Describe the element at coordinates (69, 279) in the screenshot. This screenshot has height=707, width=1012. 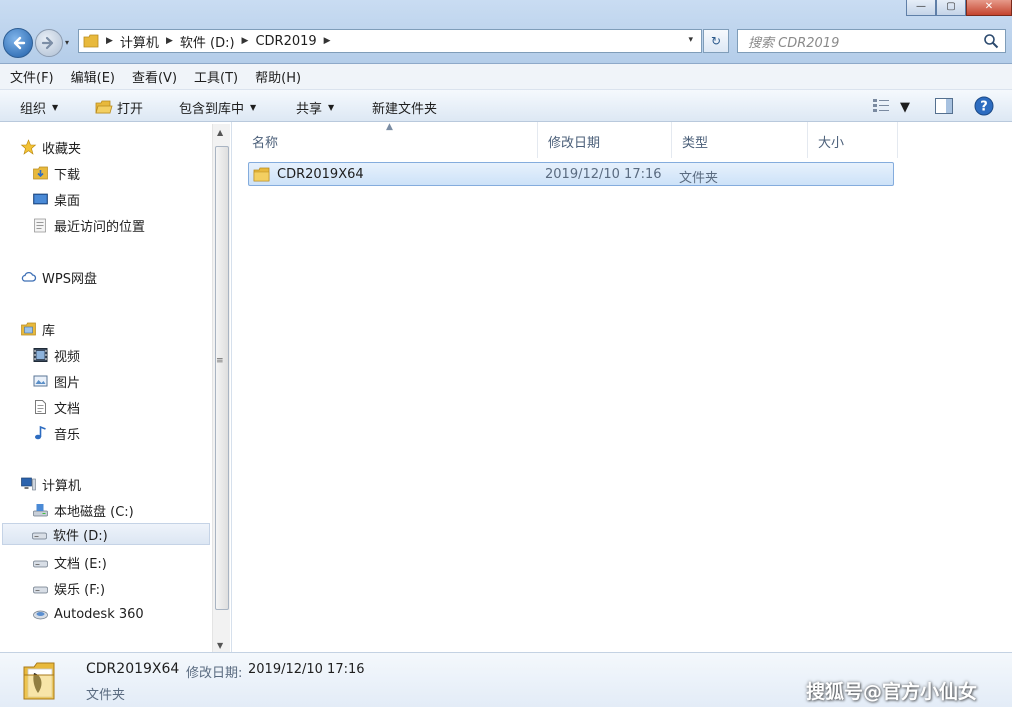
I see `sidebar-wps-label: WPS网盘` at that location.